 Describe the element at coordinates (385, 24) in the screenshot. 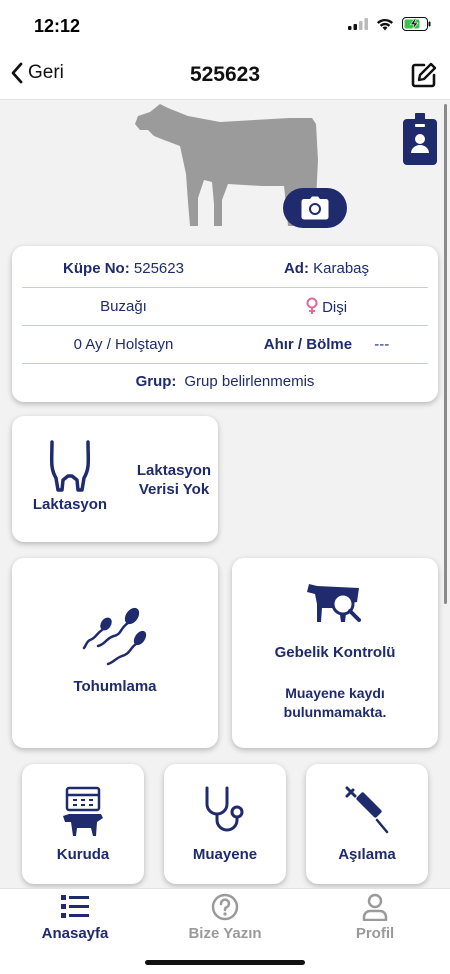

I see `wifi-icon` at that location.